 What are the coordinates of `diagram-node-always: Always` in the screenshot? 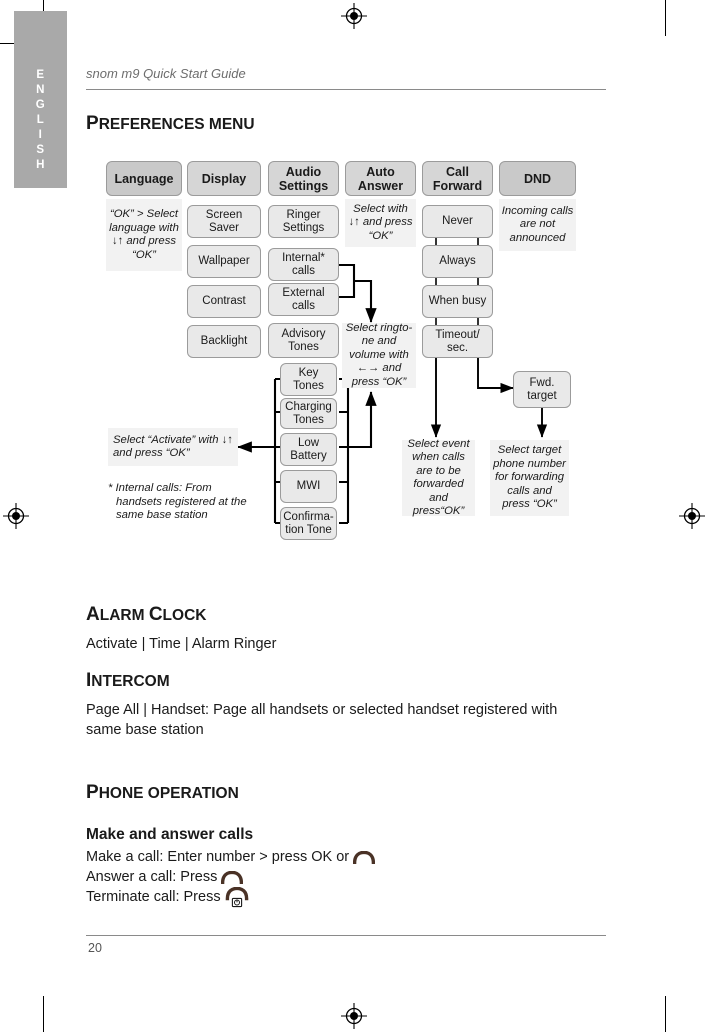 It's located at (457, 261).